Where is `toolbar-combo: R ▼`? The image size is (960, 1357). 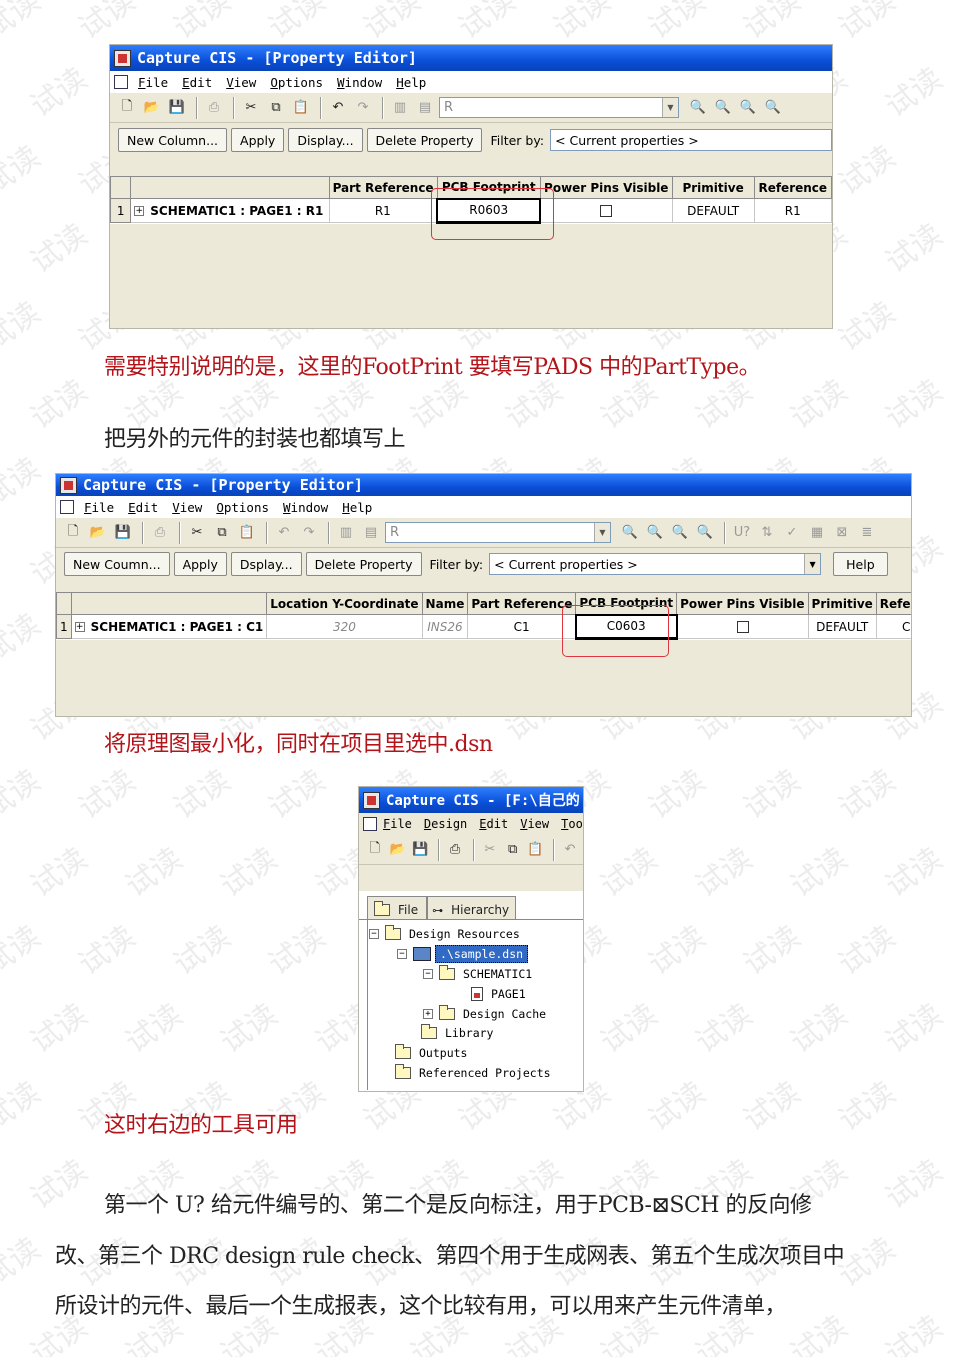
toolbar-combo: R ▼ is located at coordinates (498, 532).